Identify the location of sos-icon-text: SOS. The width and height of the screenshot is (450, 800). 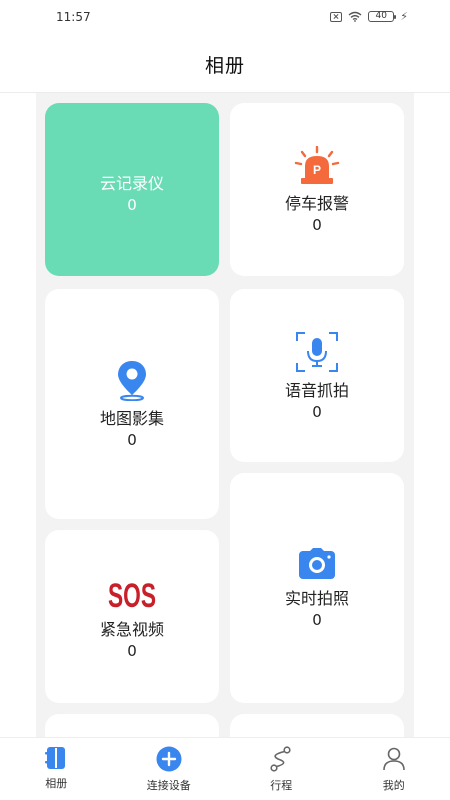
(132, 594).